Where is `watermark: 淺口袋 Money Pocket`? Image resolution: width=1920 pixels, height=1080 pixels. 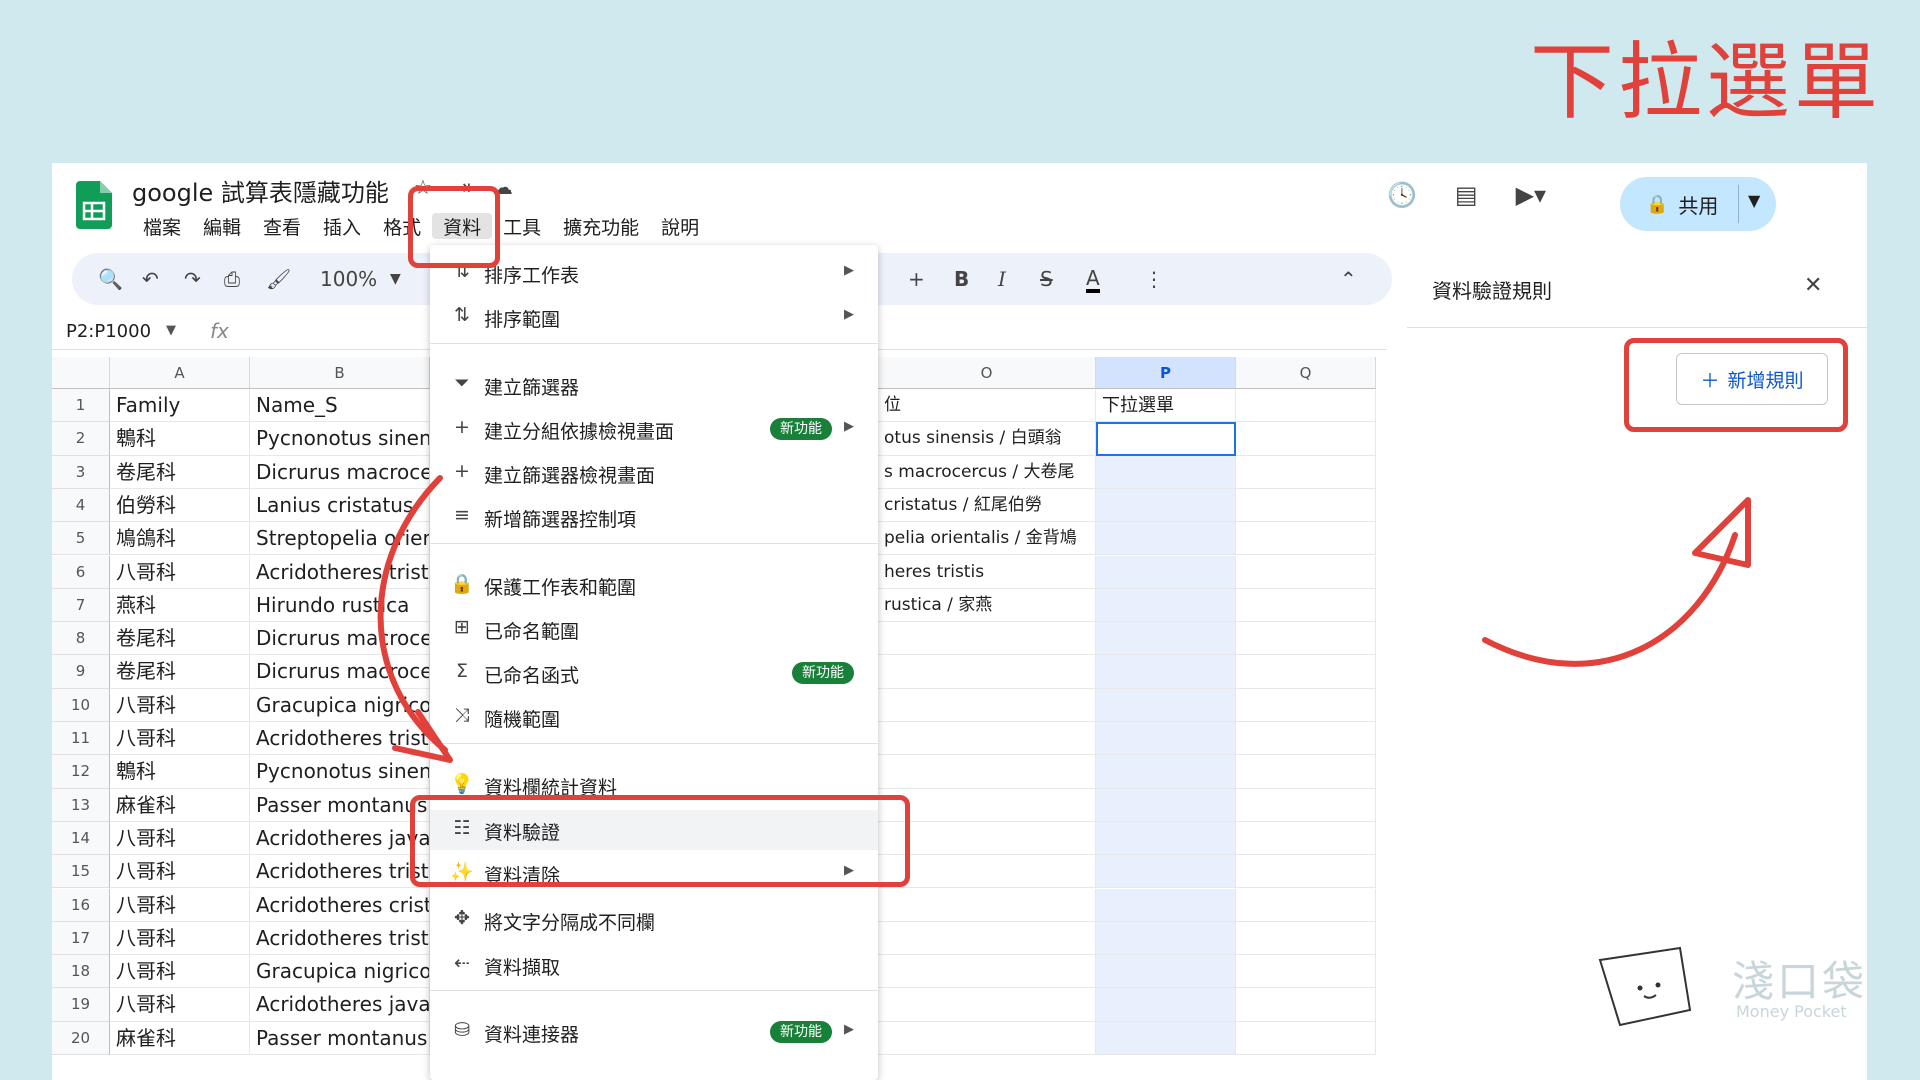 watermark: 淺口袋 Money Pocket is located at coordinates (1730, 990).